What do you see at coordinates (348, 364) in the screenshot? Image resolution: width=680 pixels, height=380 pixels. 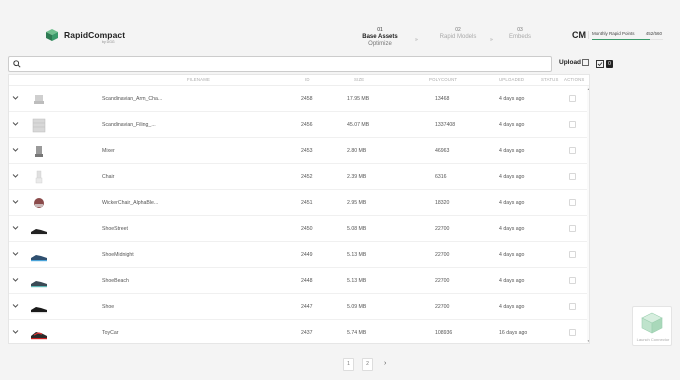 I see `page-button-1: 1` at bounding box center [348, 364].